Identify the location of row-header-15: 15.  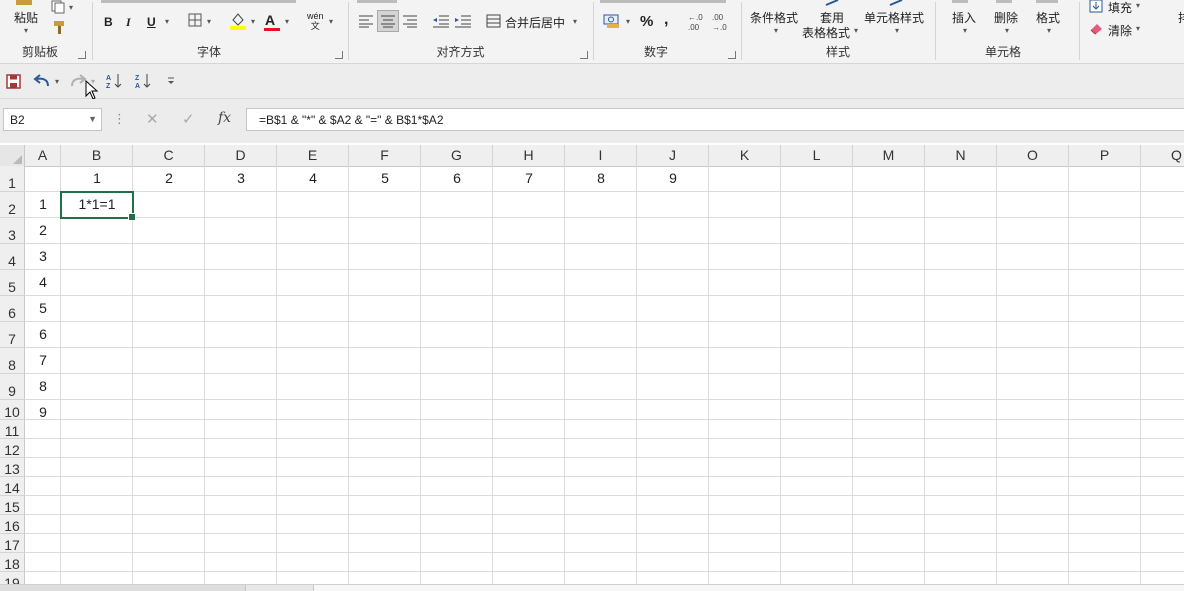
(12, 505).